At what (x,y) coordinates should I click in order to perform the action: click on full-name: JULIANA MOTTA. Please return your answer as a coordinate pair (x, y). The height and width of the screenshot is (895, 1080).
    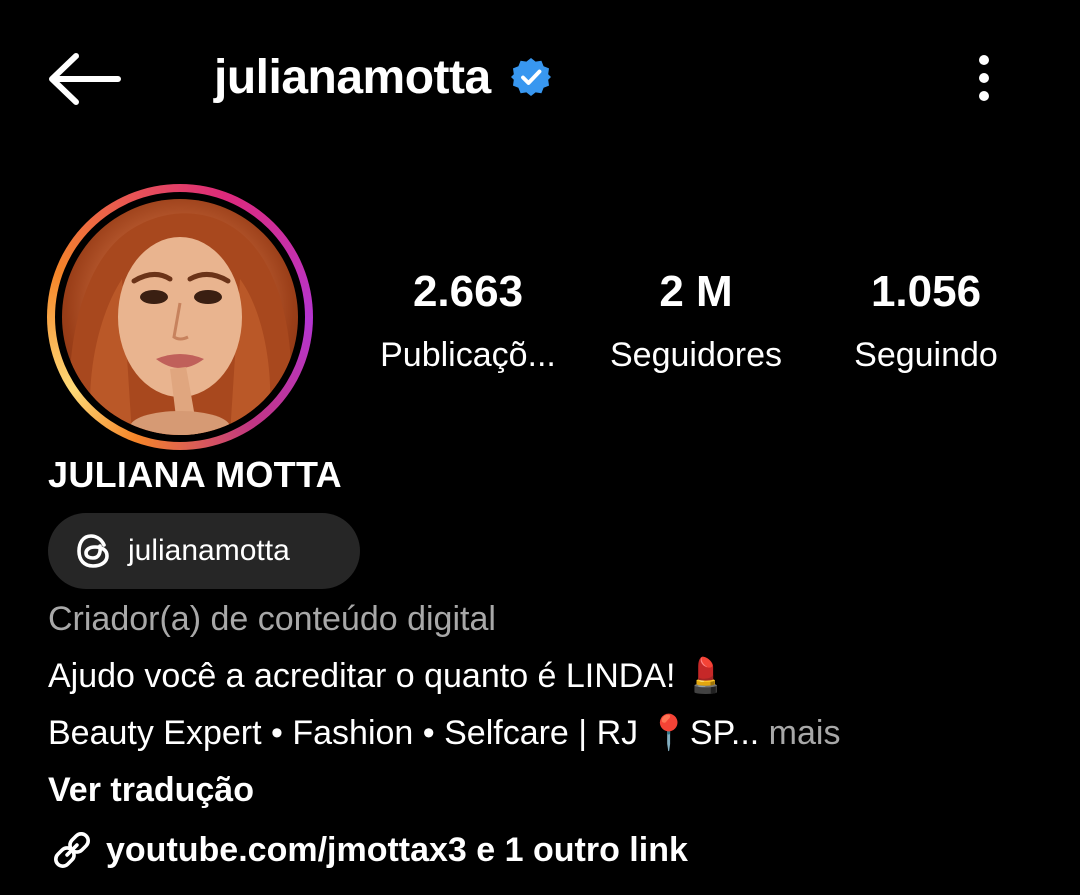
    Looking at the image, I should click on (195, 474).